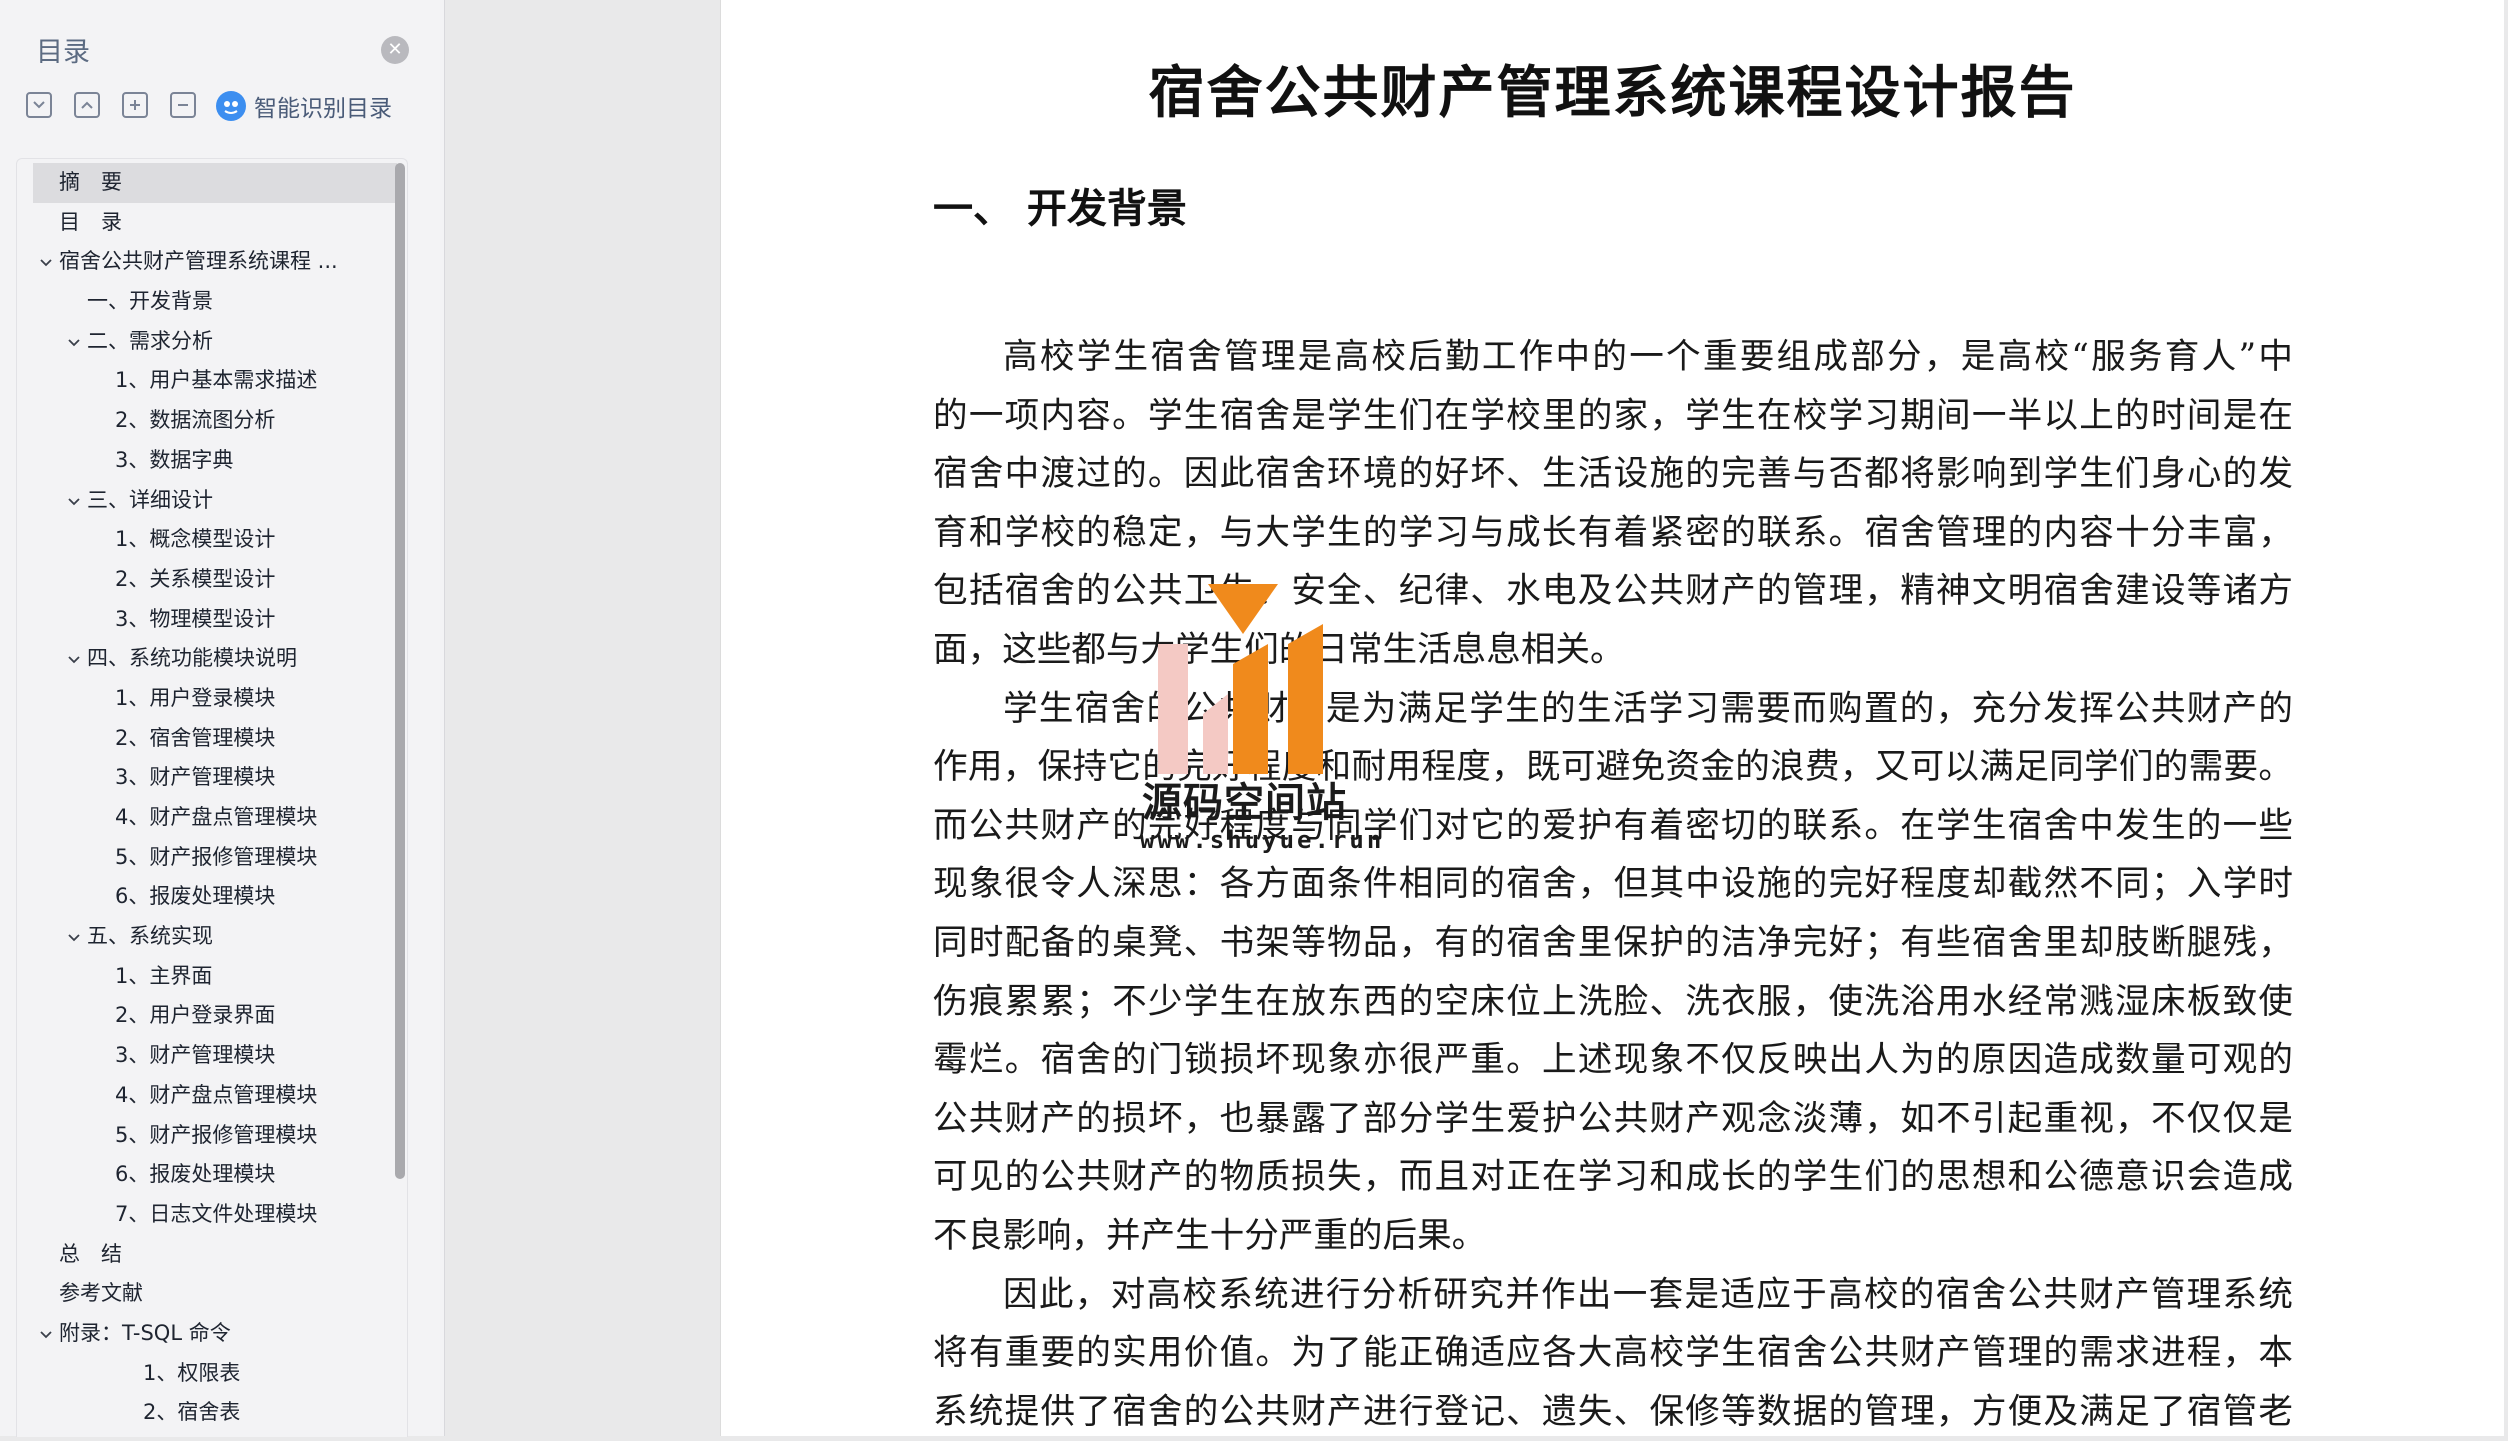 The width and height of the screenshot is (2508, 1441). Describe the element at coordinates (215, 342) in the screenshot. I see `toc-item: 二、需求分析` at that location.